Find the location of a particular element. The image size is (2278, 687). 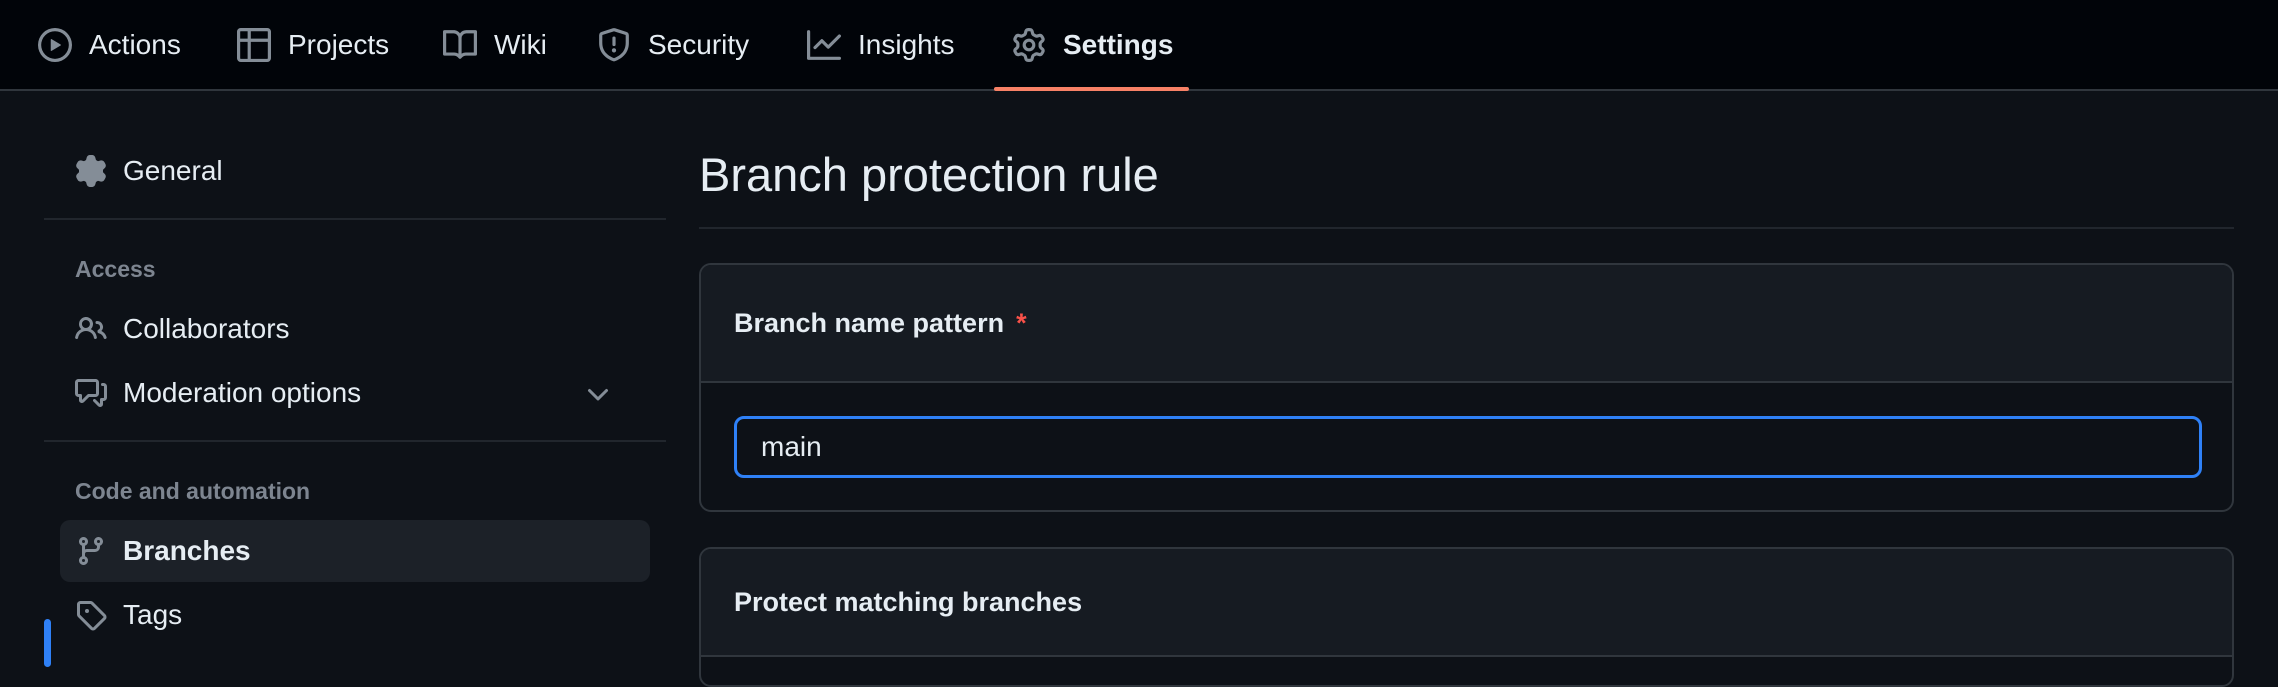

protect-branches-box: Protect matching branches is located at coordinates (1466, 617).